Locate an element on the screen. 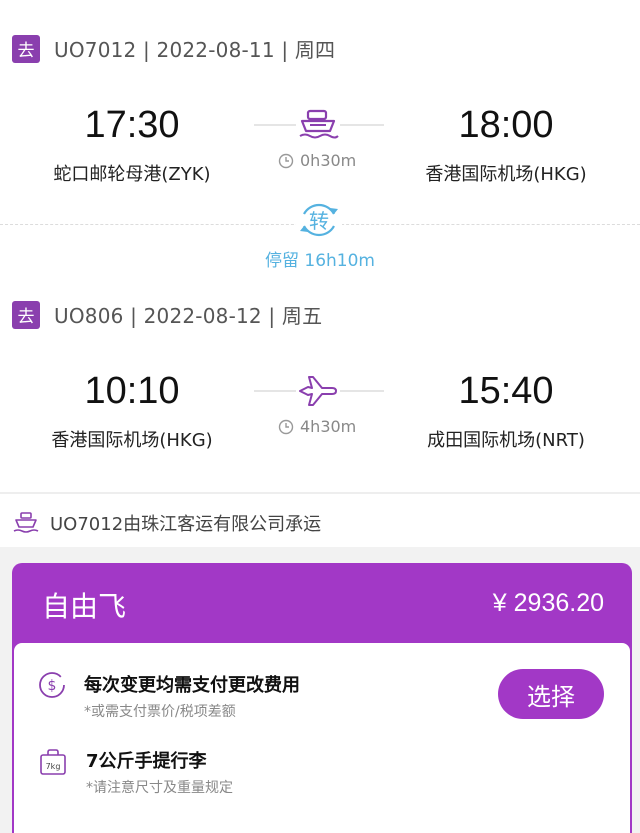  segment-1-header: 去 UO7012 | 2022-08-11 | 周四 is located at coordinates (173, 48).